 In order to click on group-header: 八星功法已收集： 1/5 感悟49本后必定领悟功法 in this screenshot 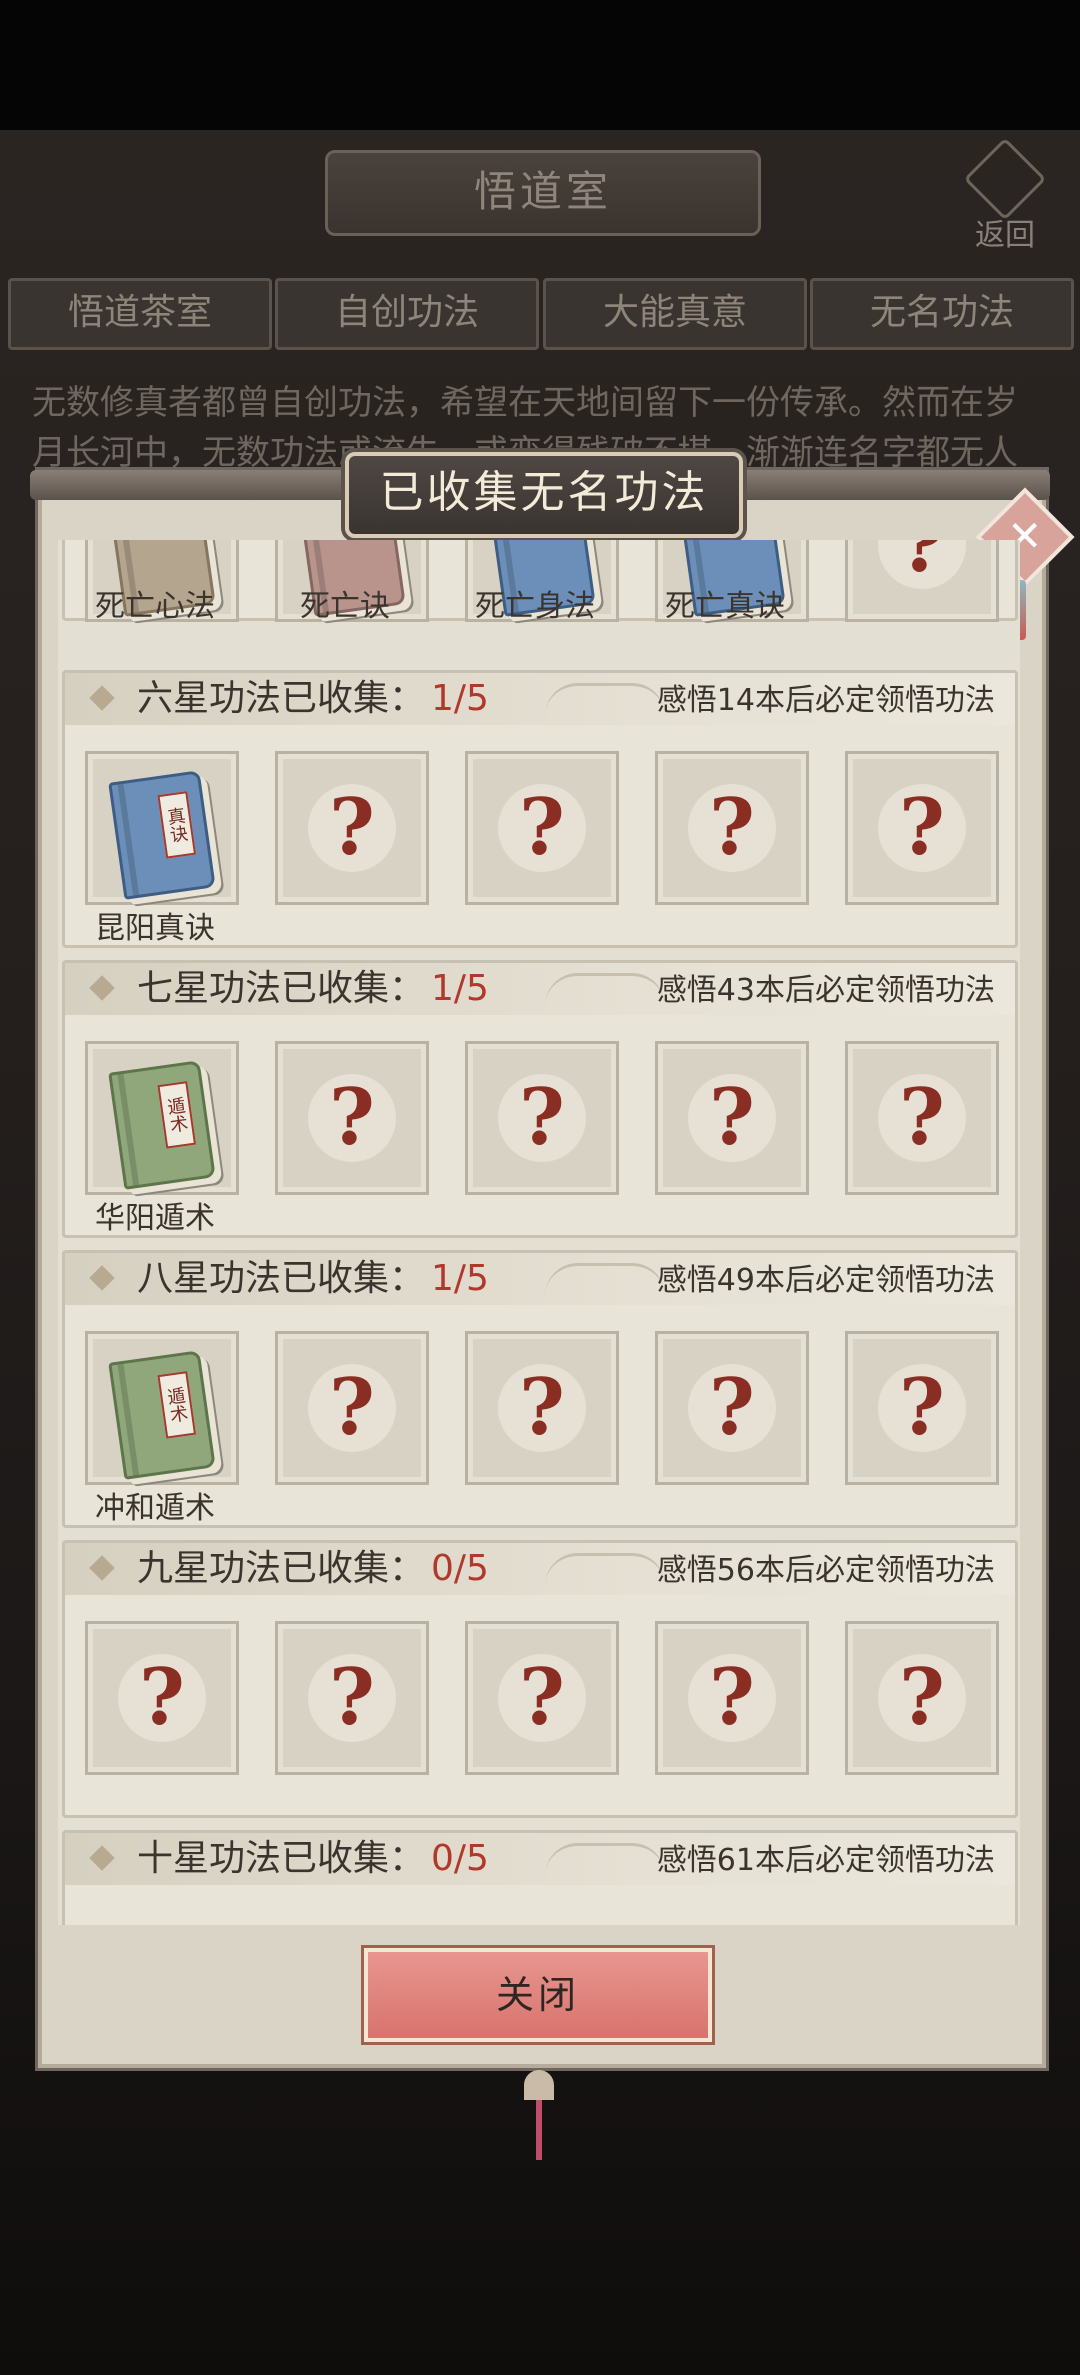, I will do `click(540, 1279)`.